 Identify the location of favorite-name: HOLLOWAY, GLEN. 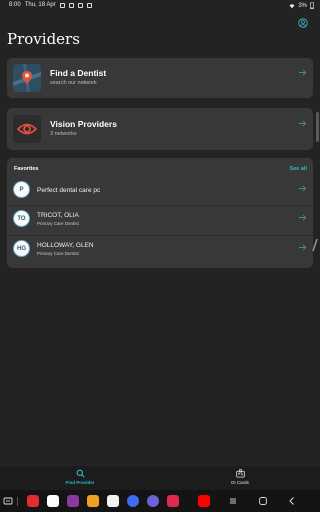
(65, 245).